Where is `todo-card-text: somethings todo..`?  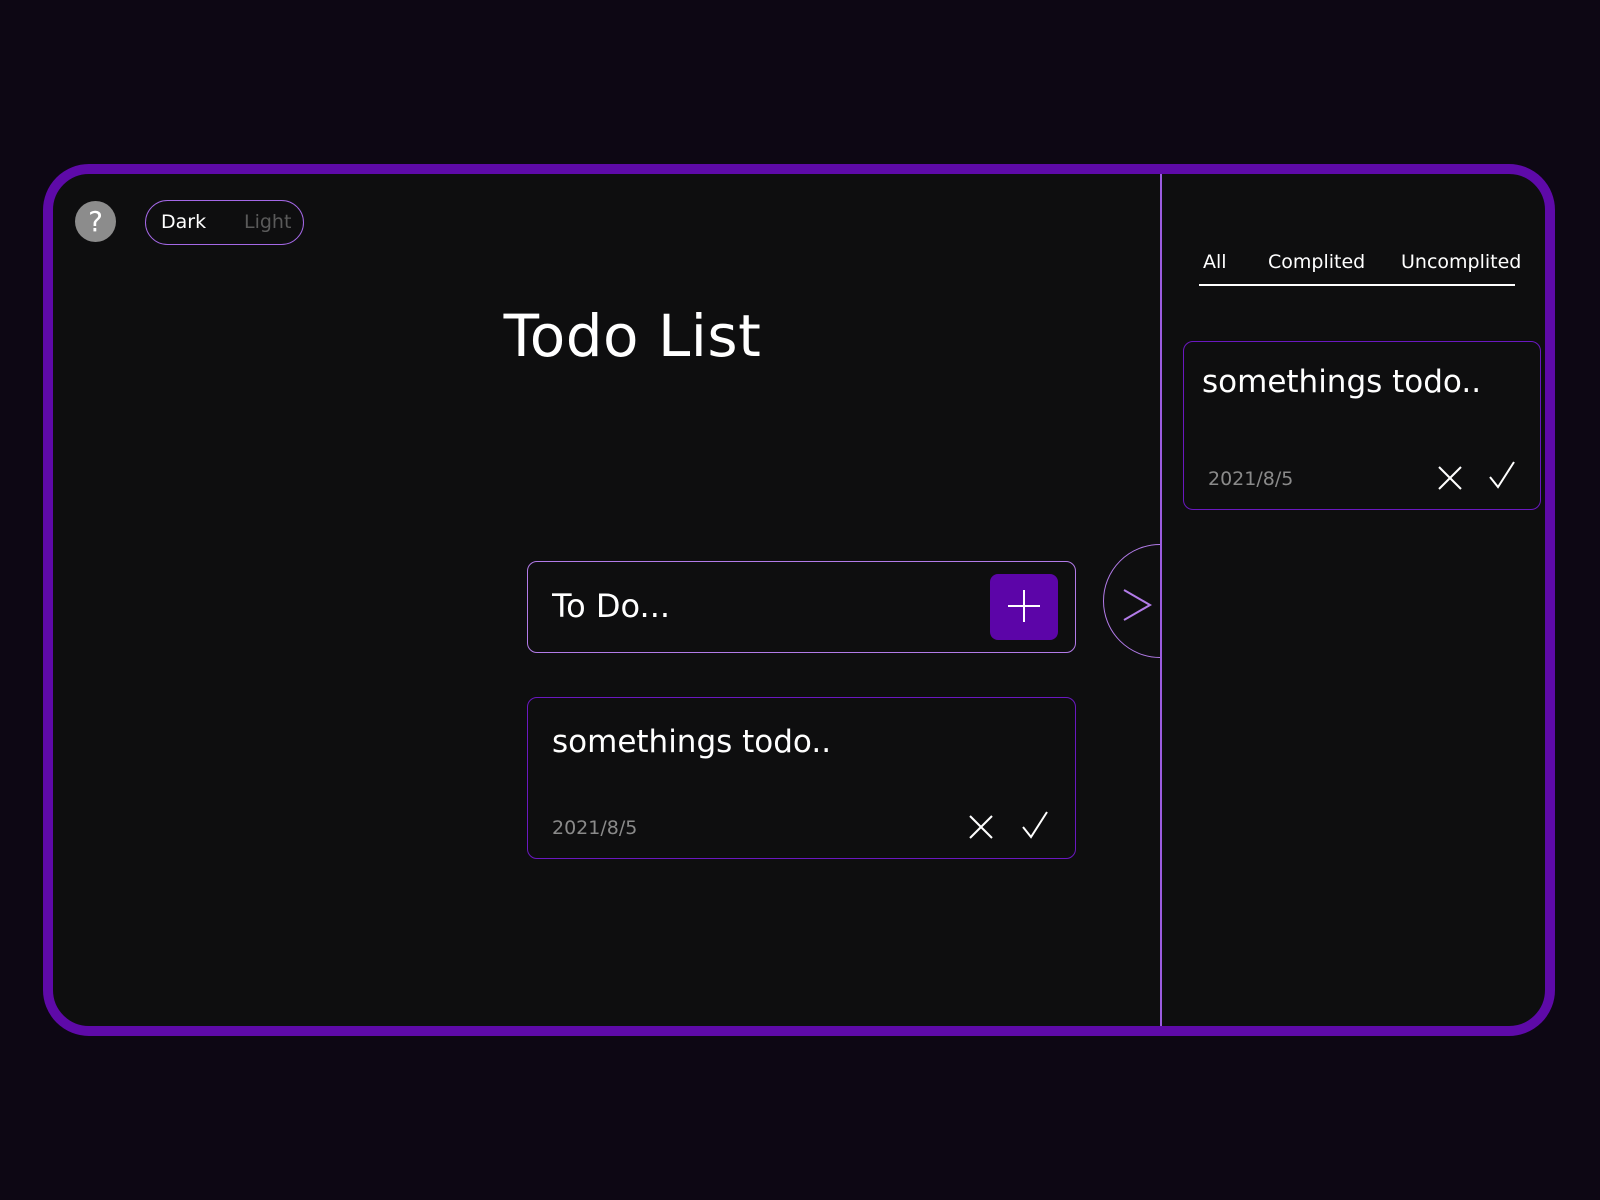
todo-card-text: somethings todo.. is located at coordinates (692, 742).